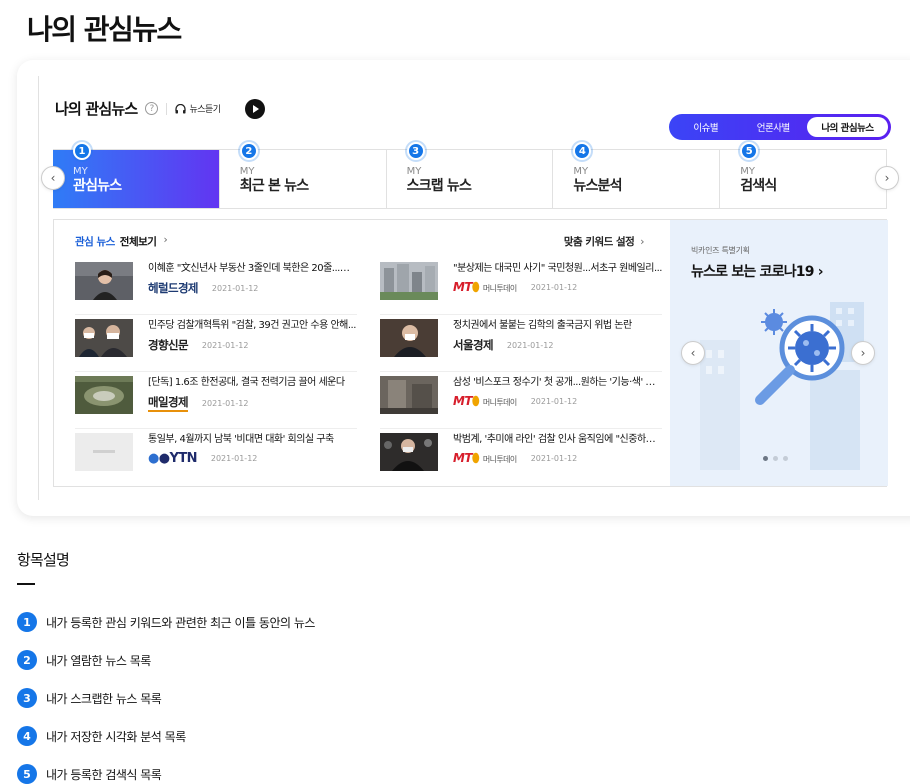 This screenshot has height=784, width=910. What do you see at coordinates (27, 774) in the screenshot?
I see `number-badge: 5` at bounding box center [27, 774].